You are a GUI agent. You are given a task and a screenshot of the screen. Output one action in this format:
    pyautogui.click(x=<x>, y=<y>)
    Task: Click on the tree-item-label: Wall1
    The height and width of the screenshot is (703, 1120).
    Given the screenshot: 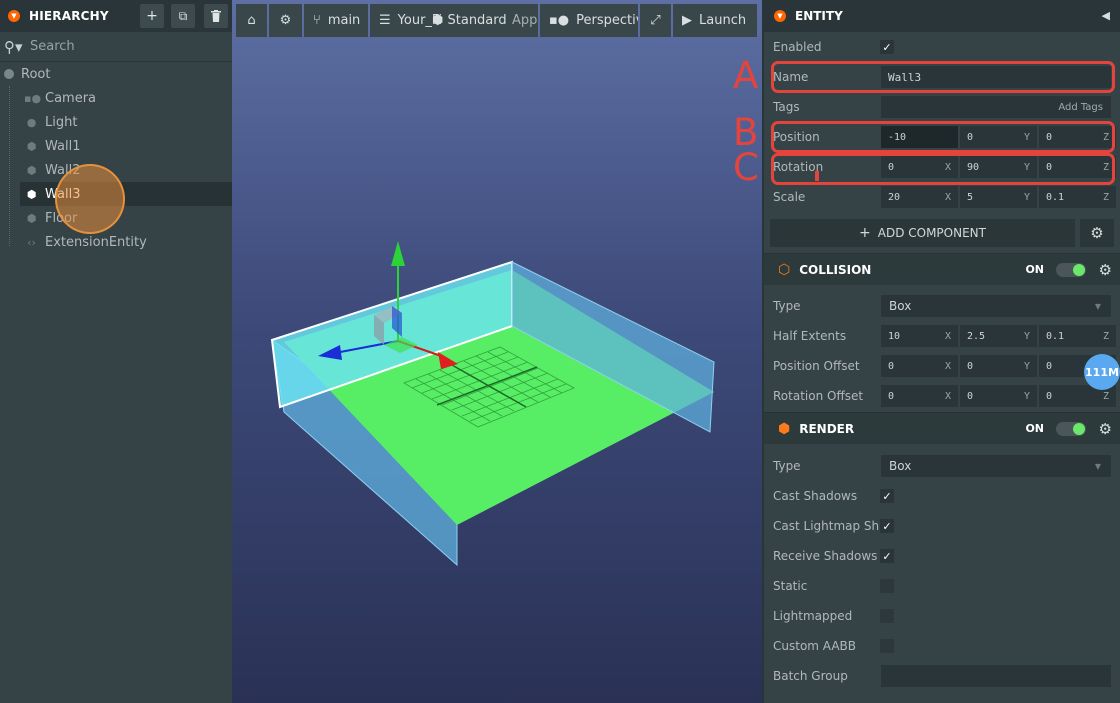 What is the action you would take?
    pyautogui.click(x=63, y=146)
    